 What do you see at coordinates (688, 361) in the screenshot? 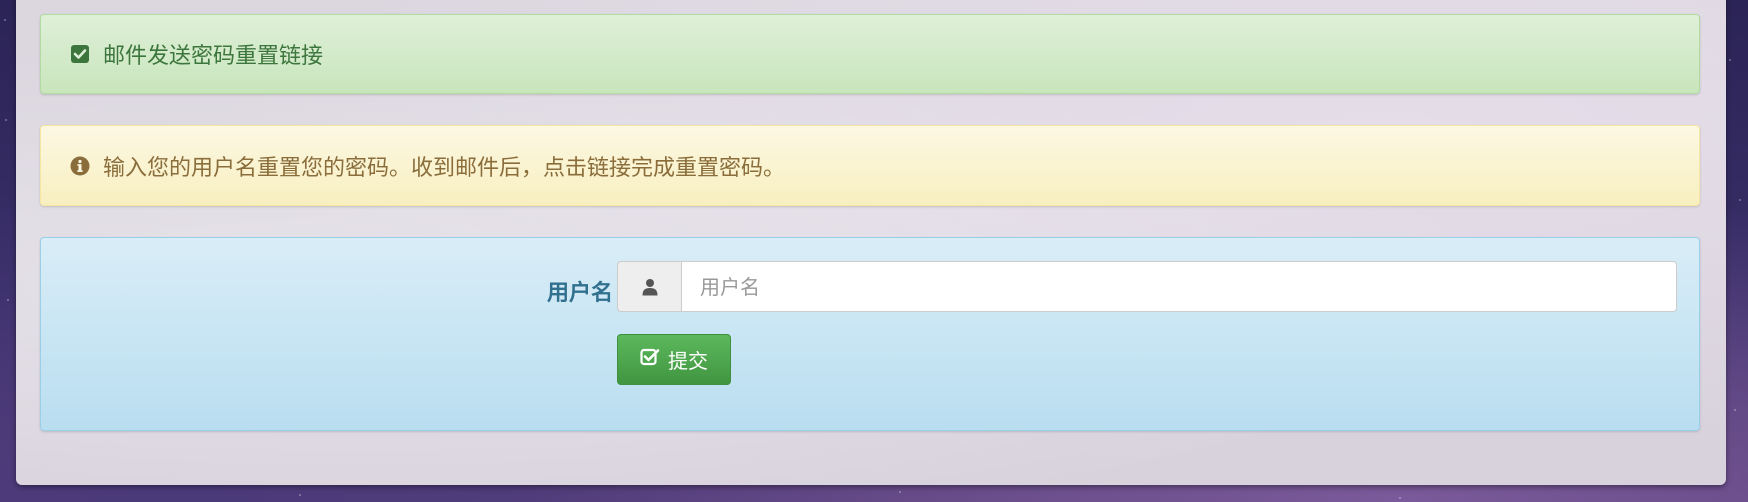
I see `submit-button-label: 提交` at bounding box center [688, 361].